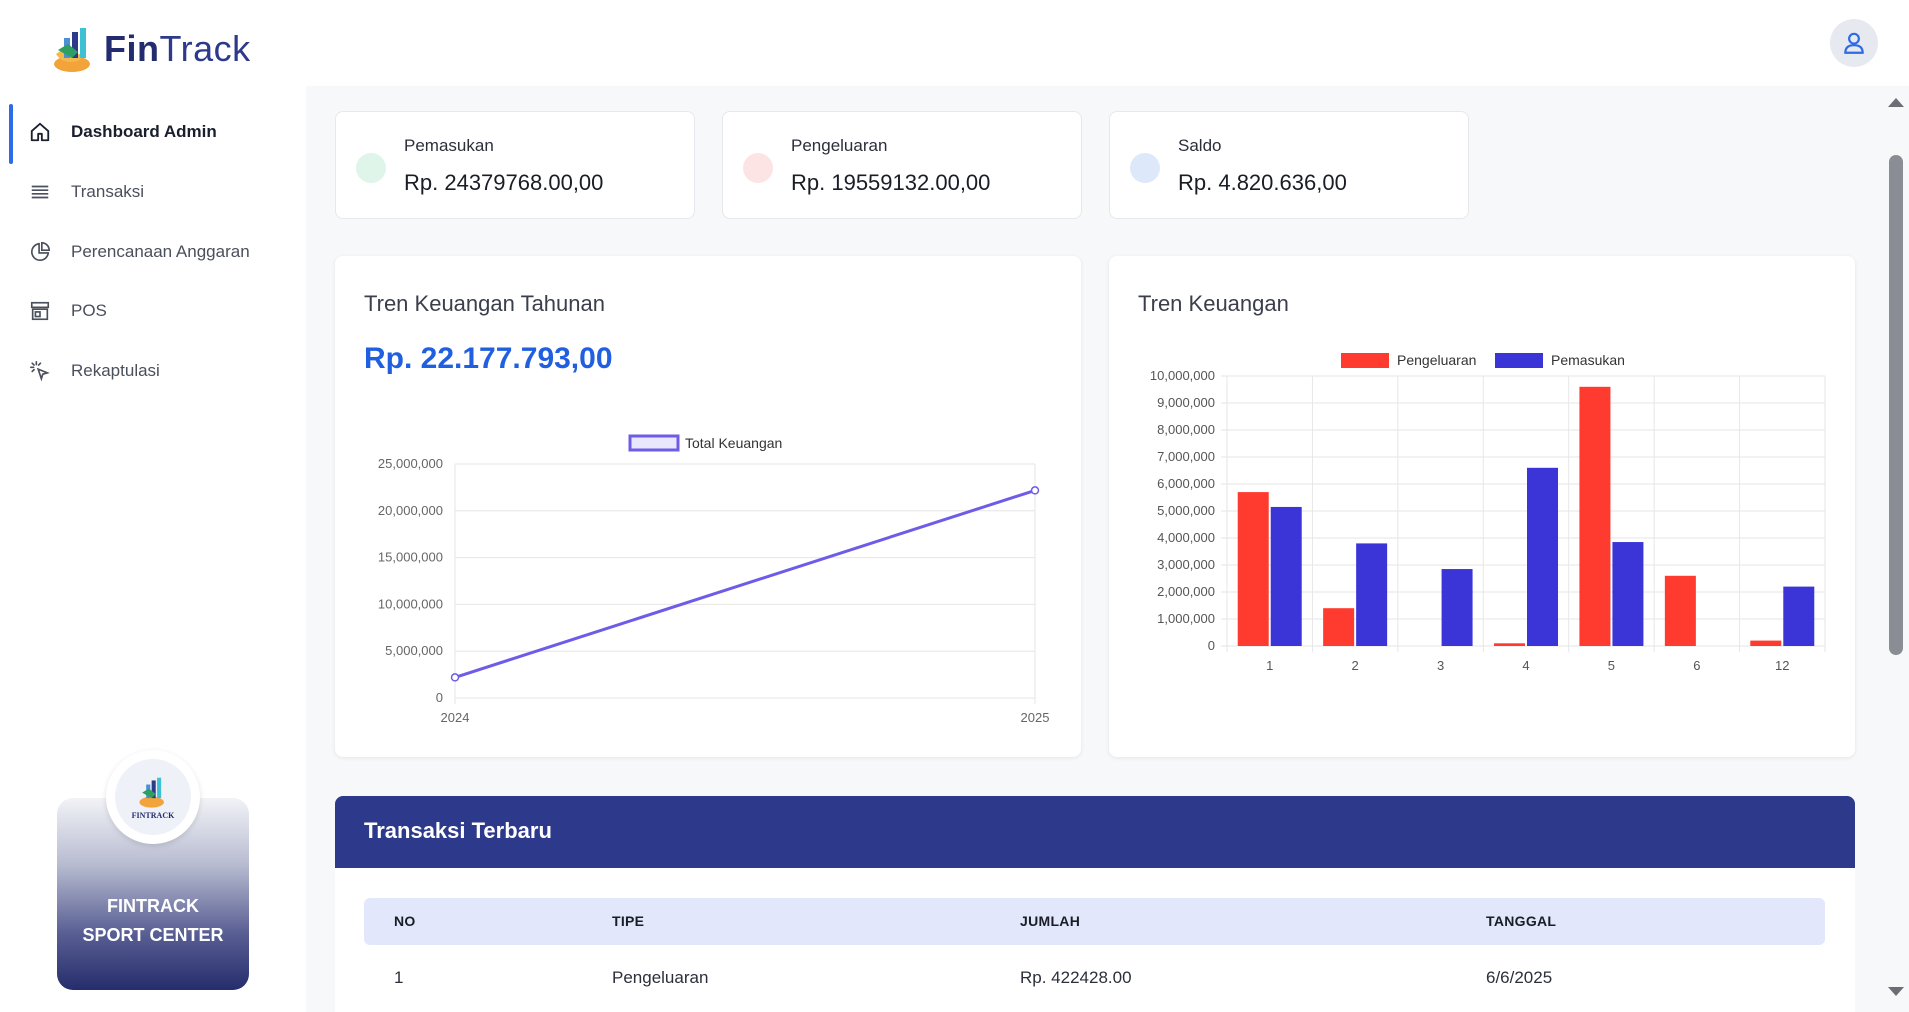  I want to click on x-tick-label: 4, so click(1525, 665).